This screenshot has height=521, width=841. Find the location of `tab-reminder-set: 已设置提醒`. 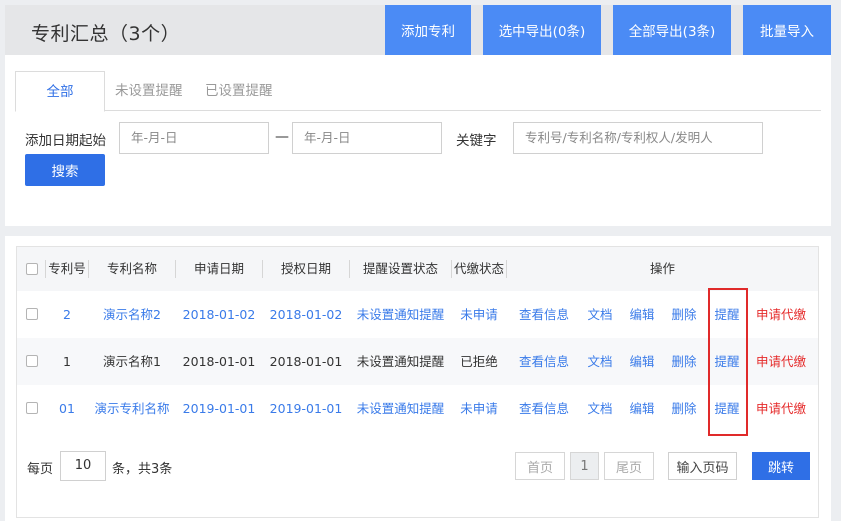

tab-reminder-set: 已设置提醒 is located at coordinates (239, 91).